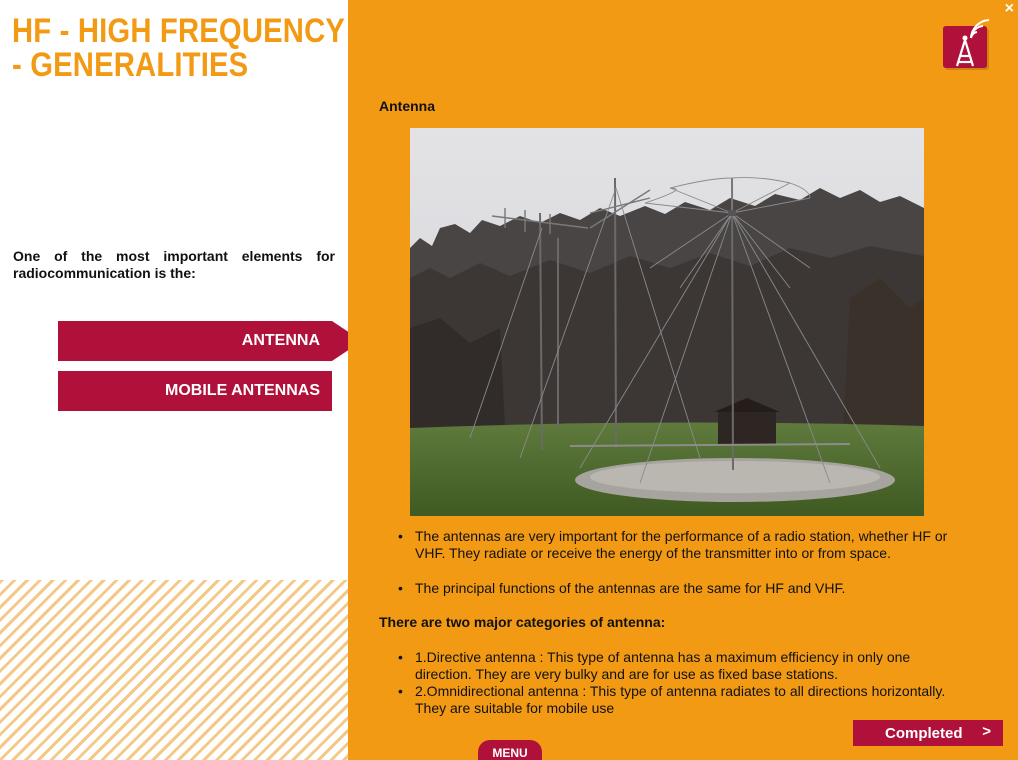 This screenshot has width=1018, height=760. What do you see at coordinates (510, 750) in the screenshot?
I see `menu-button: MENU` at bounding box center [510, 750].